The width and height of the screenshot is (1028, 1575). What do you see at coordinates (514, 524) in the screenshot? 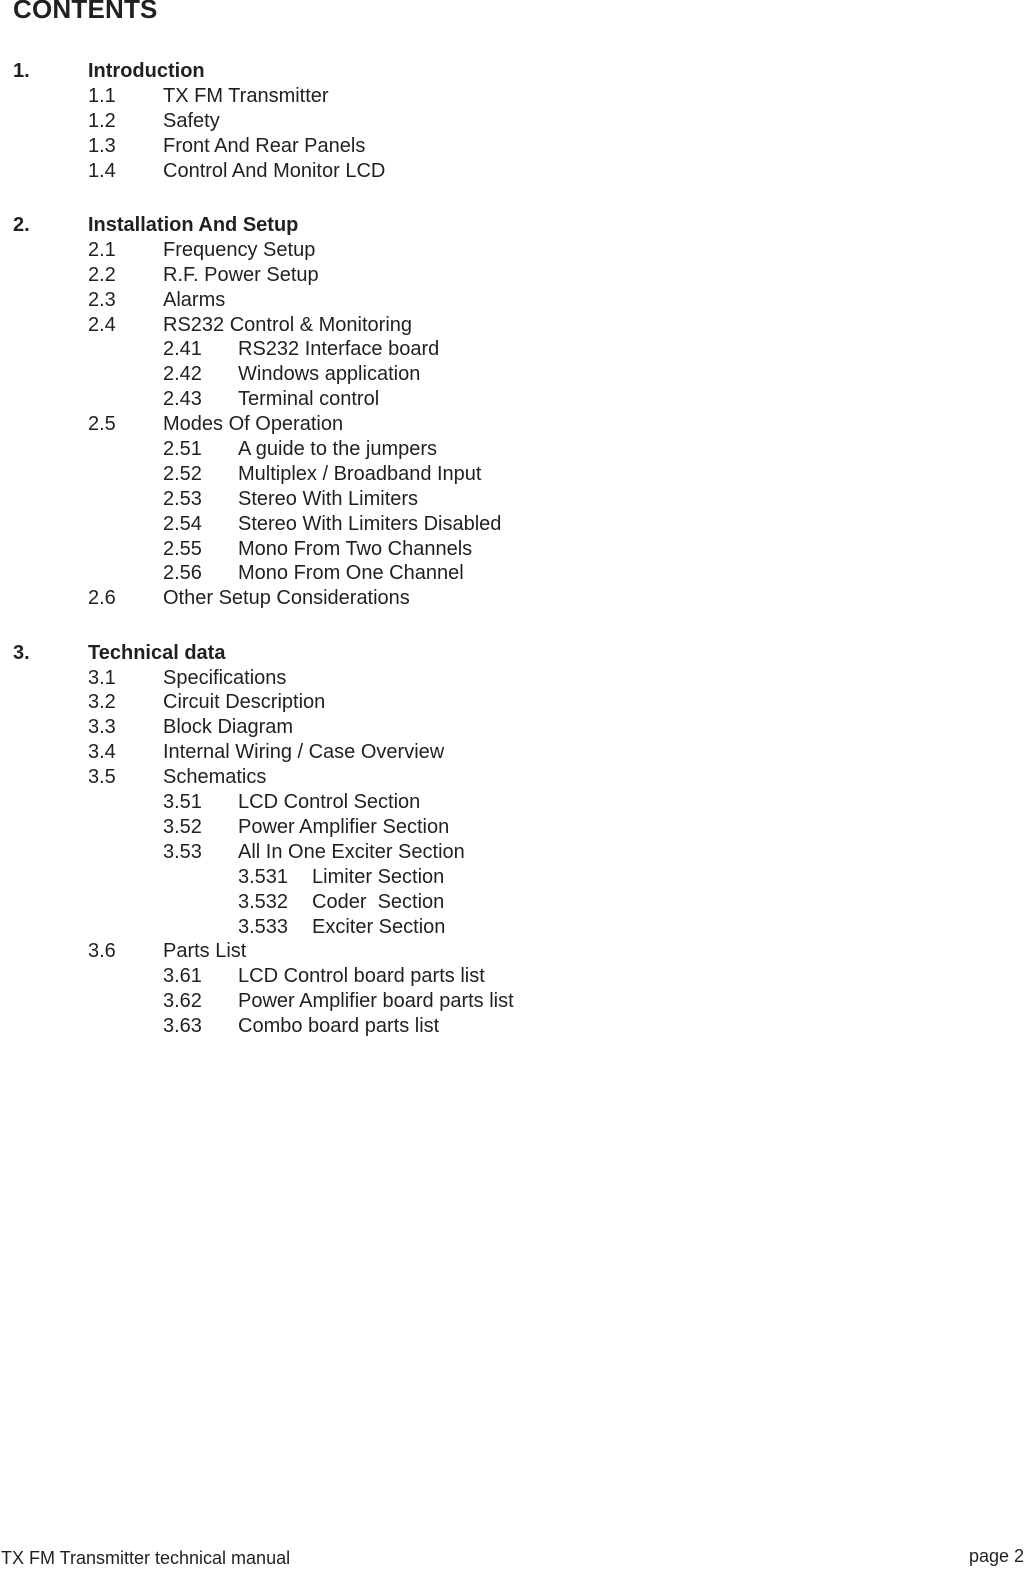
I see `toc-entry: 2.54 Stereo With Limiters Disabled` at bounding box center [514, 524].